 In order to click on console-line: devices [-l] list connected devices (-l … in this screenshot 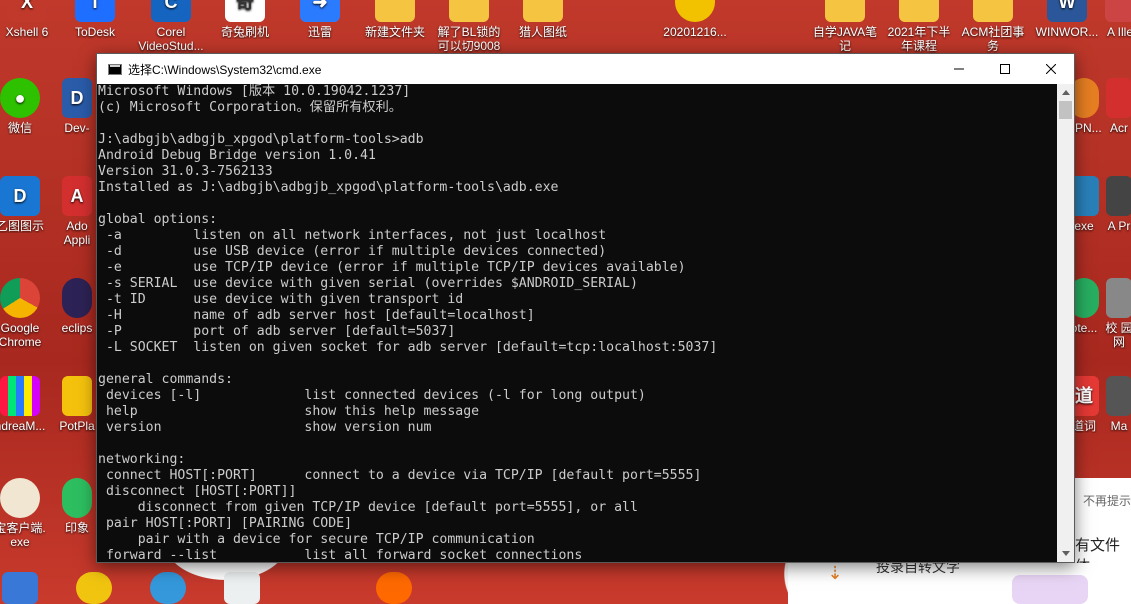, I will do `click(372, 395)`.